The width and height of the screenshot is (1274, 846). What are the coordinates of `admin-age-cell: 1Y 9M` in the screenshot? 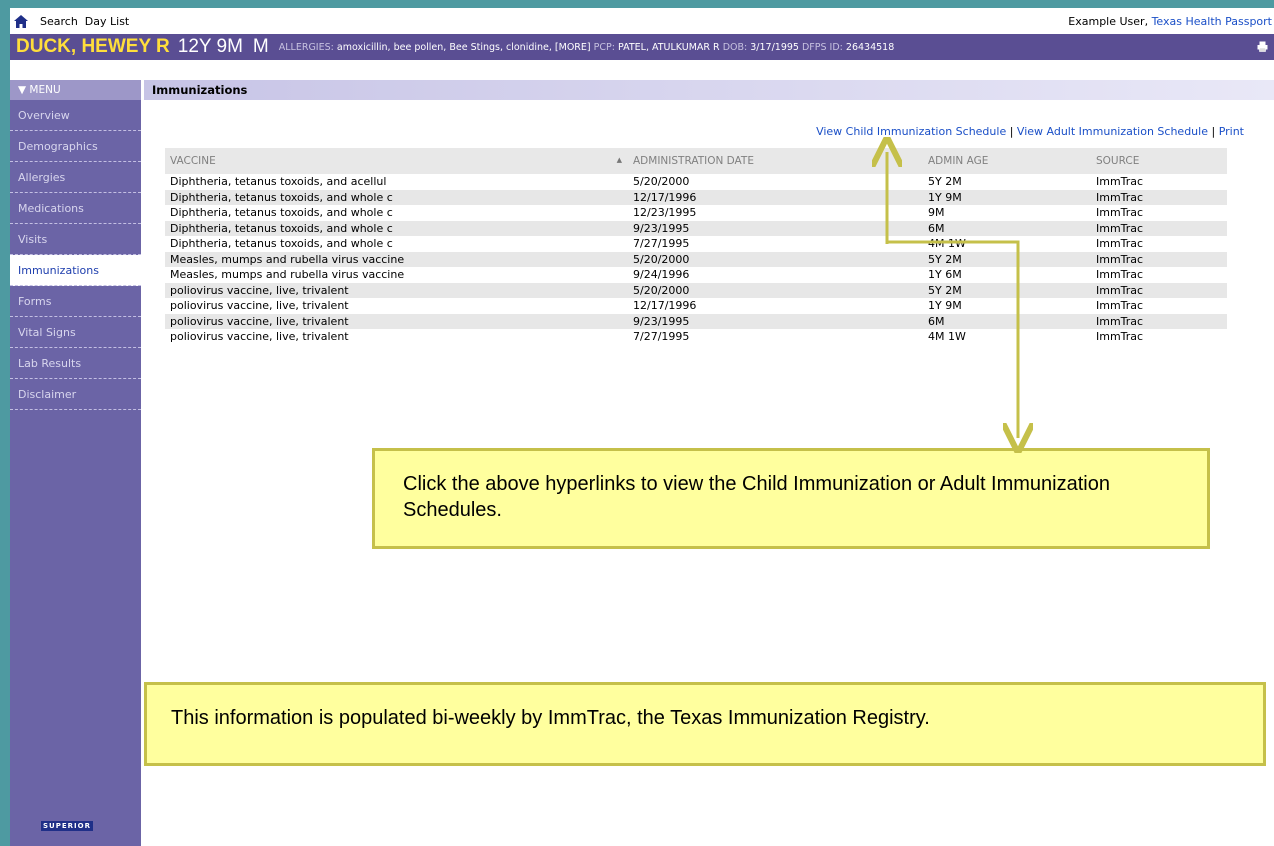 It's located at (1007, 197).